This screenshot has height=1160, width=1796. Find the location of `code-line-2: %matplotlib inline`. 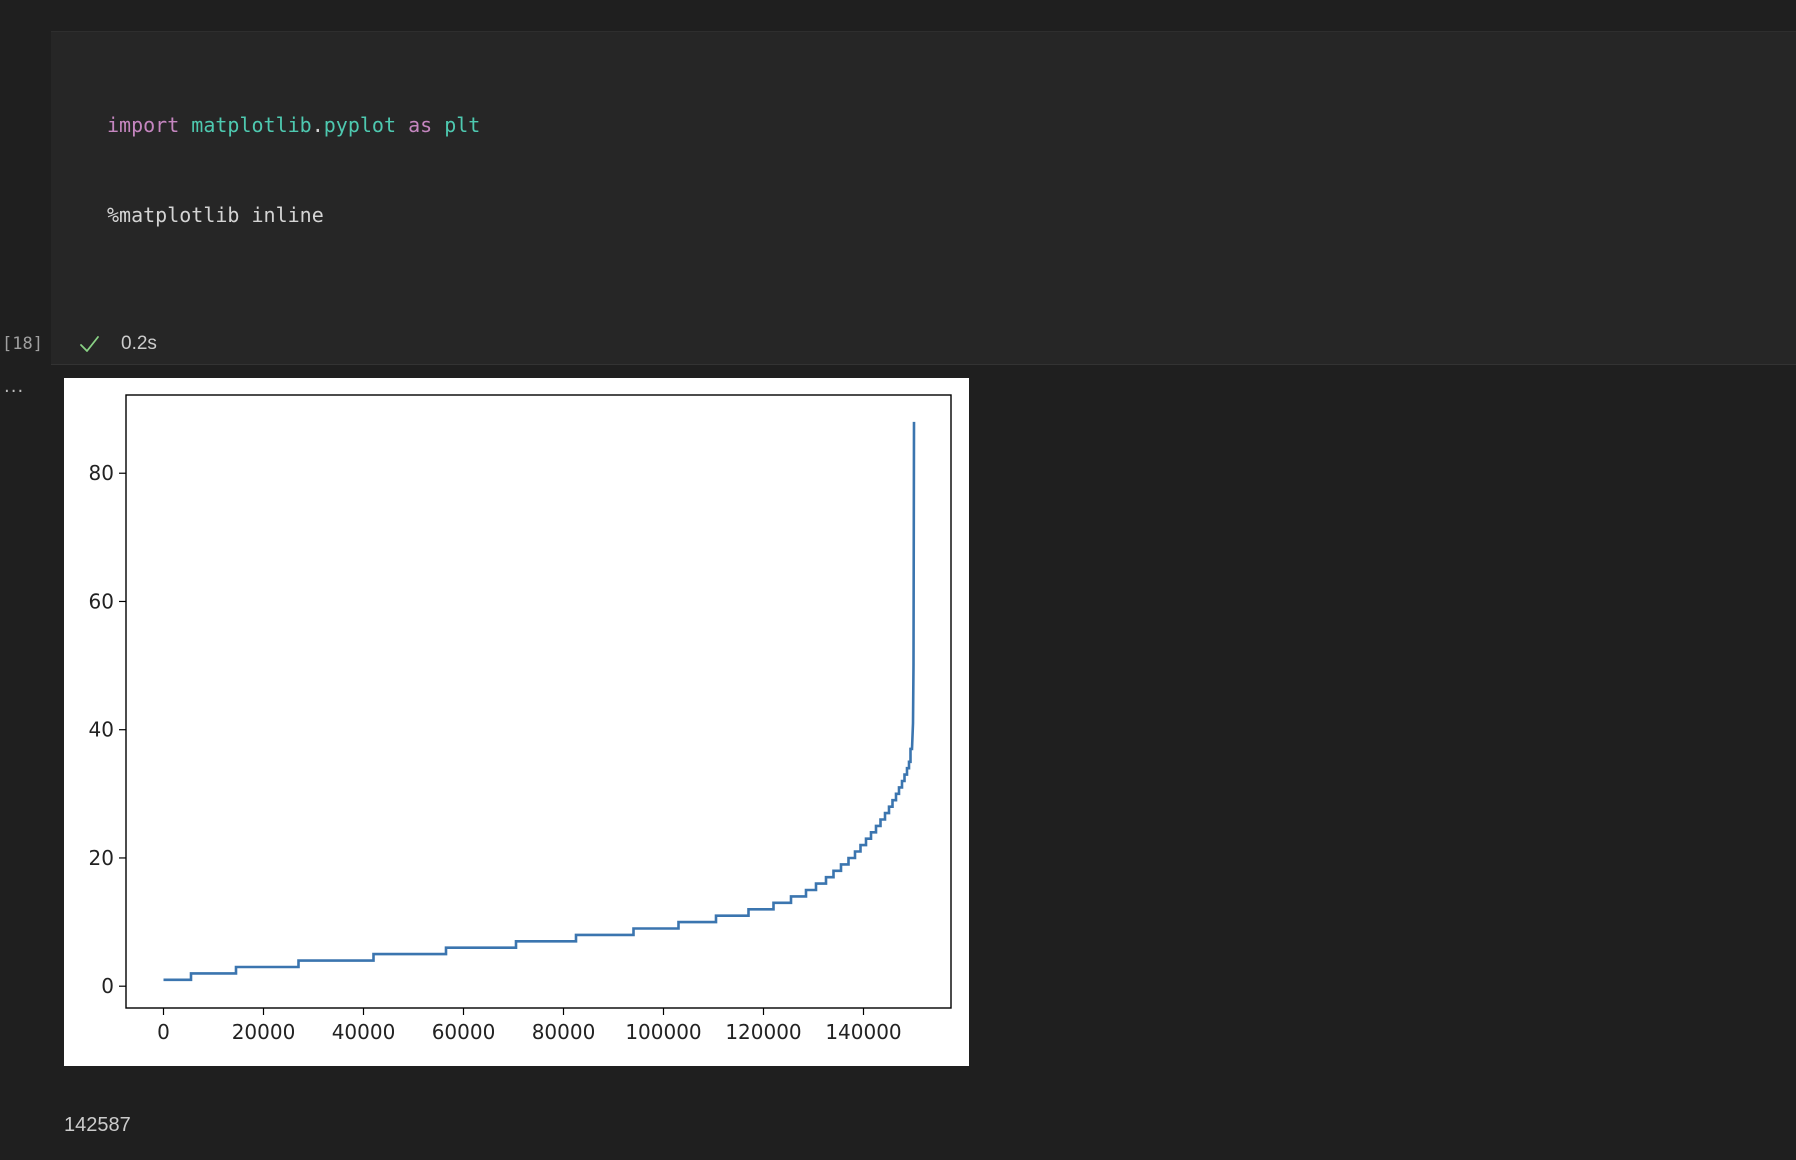

code-line-2: %matplotlib inline is located at coordinates (444, 215).